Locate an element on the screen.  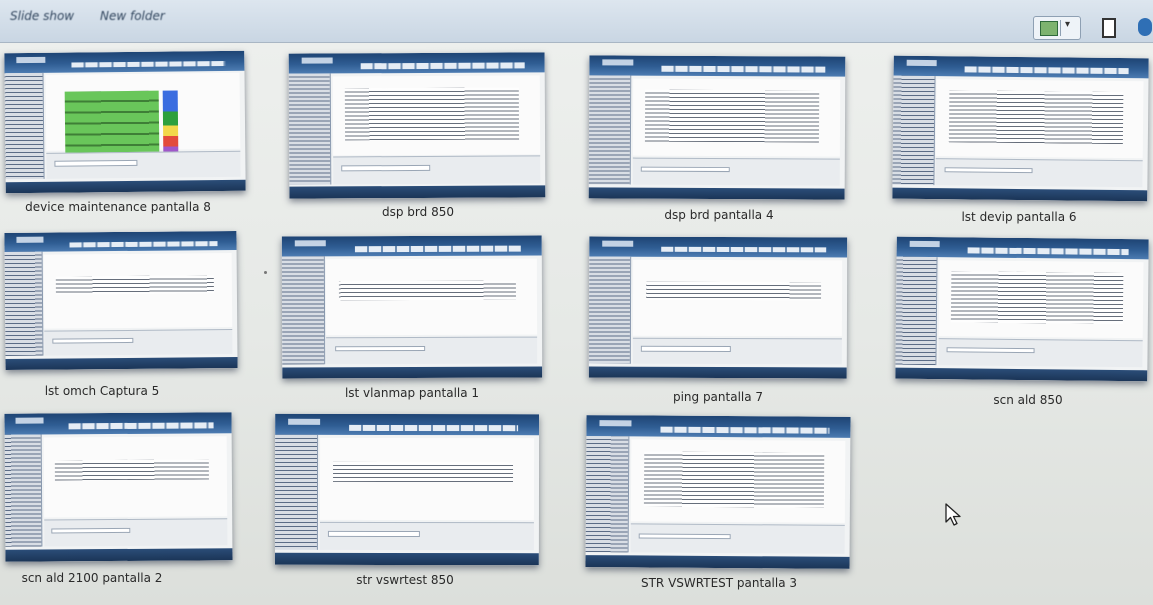
large-icons-view-icon is located at coordinates (1049, 28).